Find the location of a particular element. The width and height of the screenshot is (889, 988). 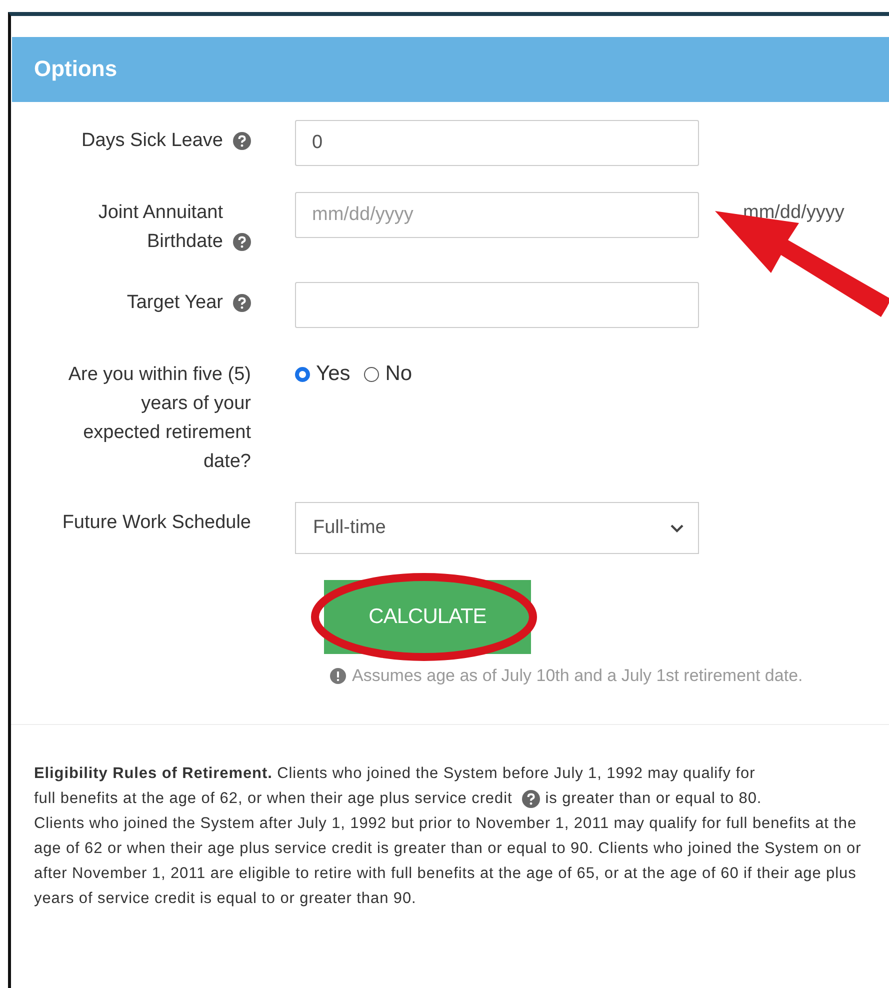

field-label: Future Work Schedule is located at coordinates (156, 523).